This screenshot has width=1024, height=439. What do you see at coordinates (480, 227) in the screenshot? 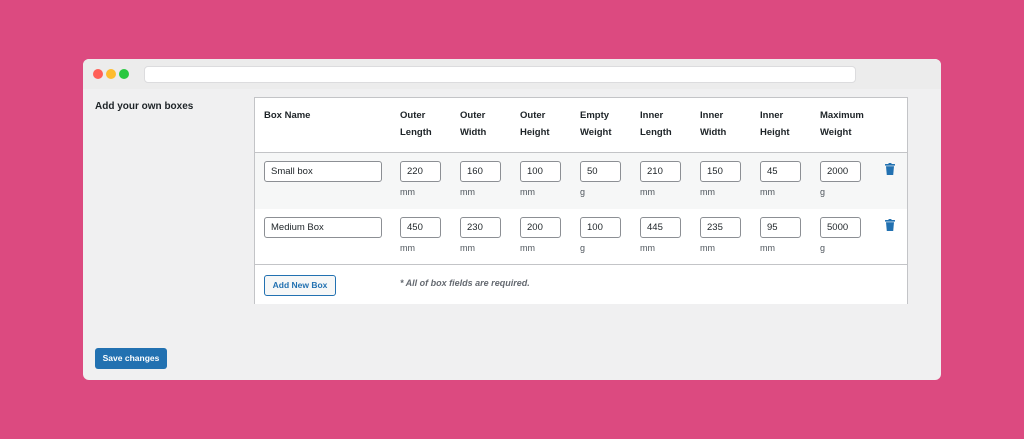
I see `outer-width-input: 230` at bounding box center [480, 227].